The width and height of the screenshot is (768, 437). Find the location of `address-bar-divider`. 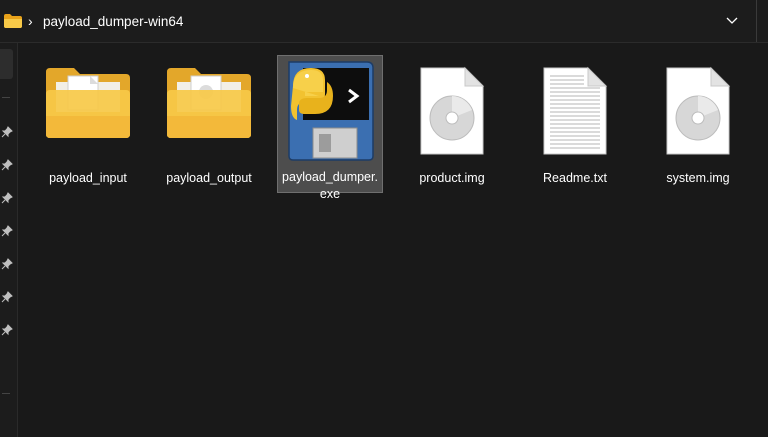

address-bar-divider is located at coordinates (756, 21).